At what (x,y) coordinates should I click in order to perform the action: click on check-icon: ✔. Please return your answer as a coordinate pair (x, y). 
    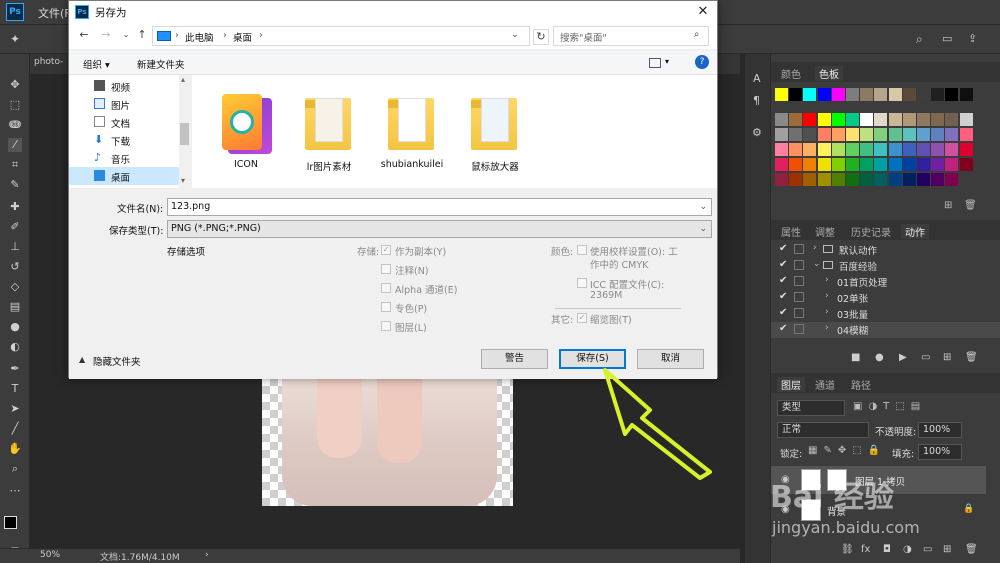
    Looking at the image, I should click on (783, 312).